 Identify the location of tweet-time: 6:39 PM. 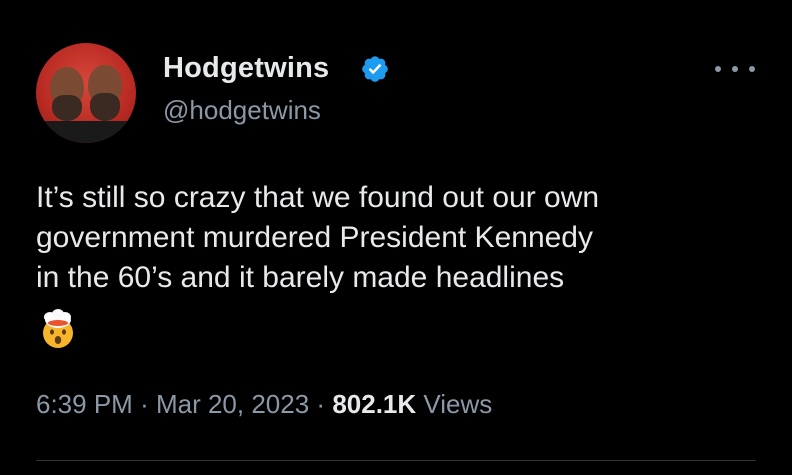
(84, 404).